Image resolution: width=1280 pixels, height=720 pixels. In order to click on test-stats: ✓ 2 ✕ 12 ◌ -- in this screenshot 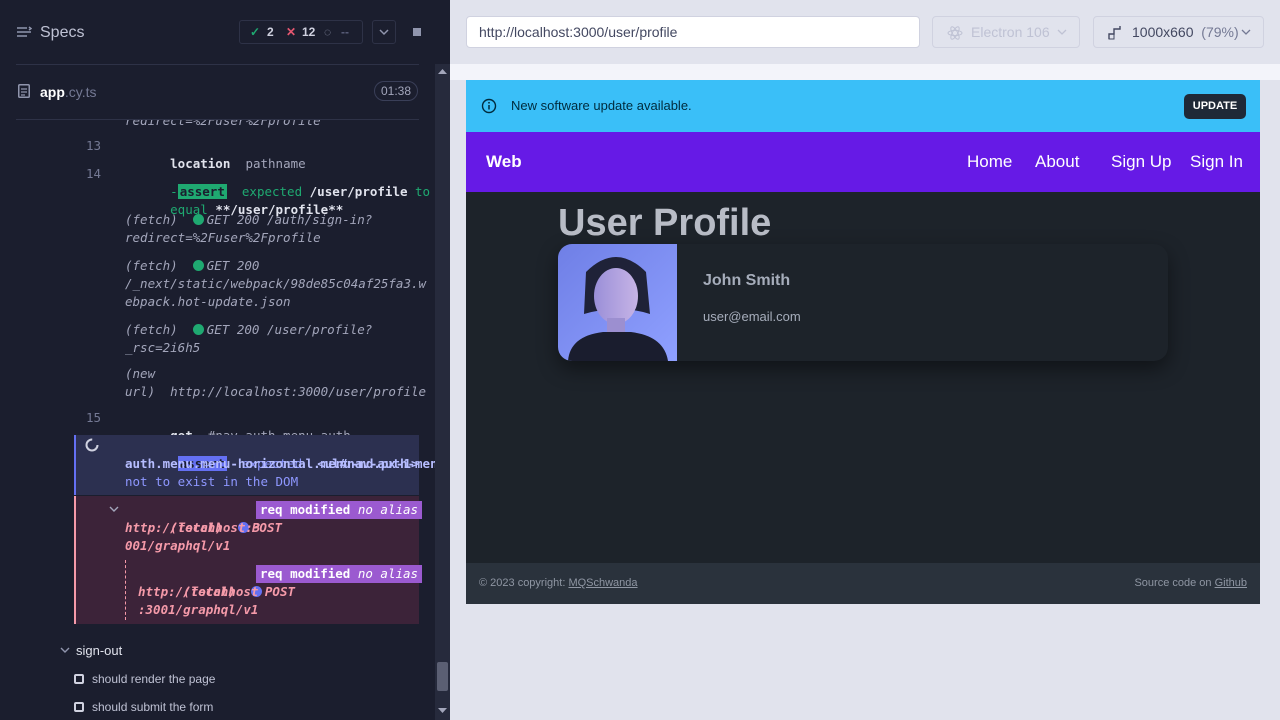, I will do `click(301, 32)`.